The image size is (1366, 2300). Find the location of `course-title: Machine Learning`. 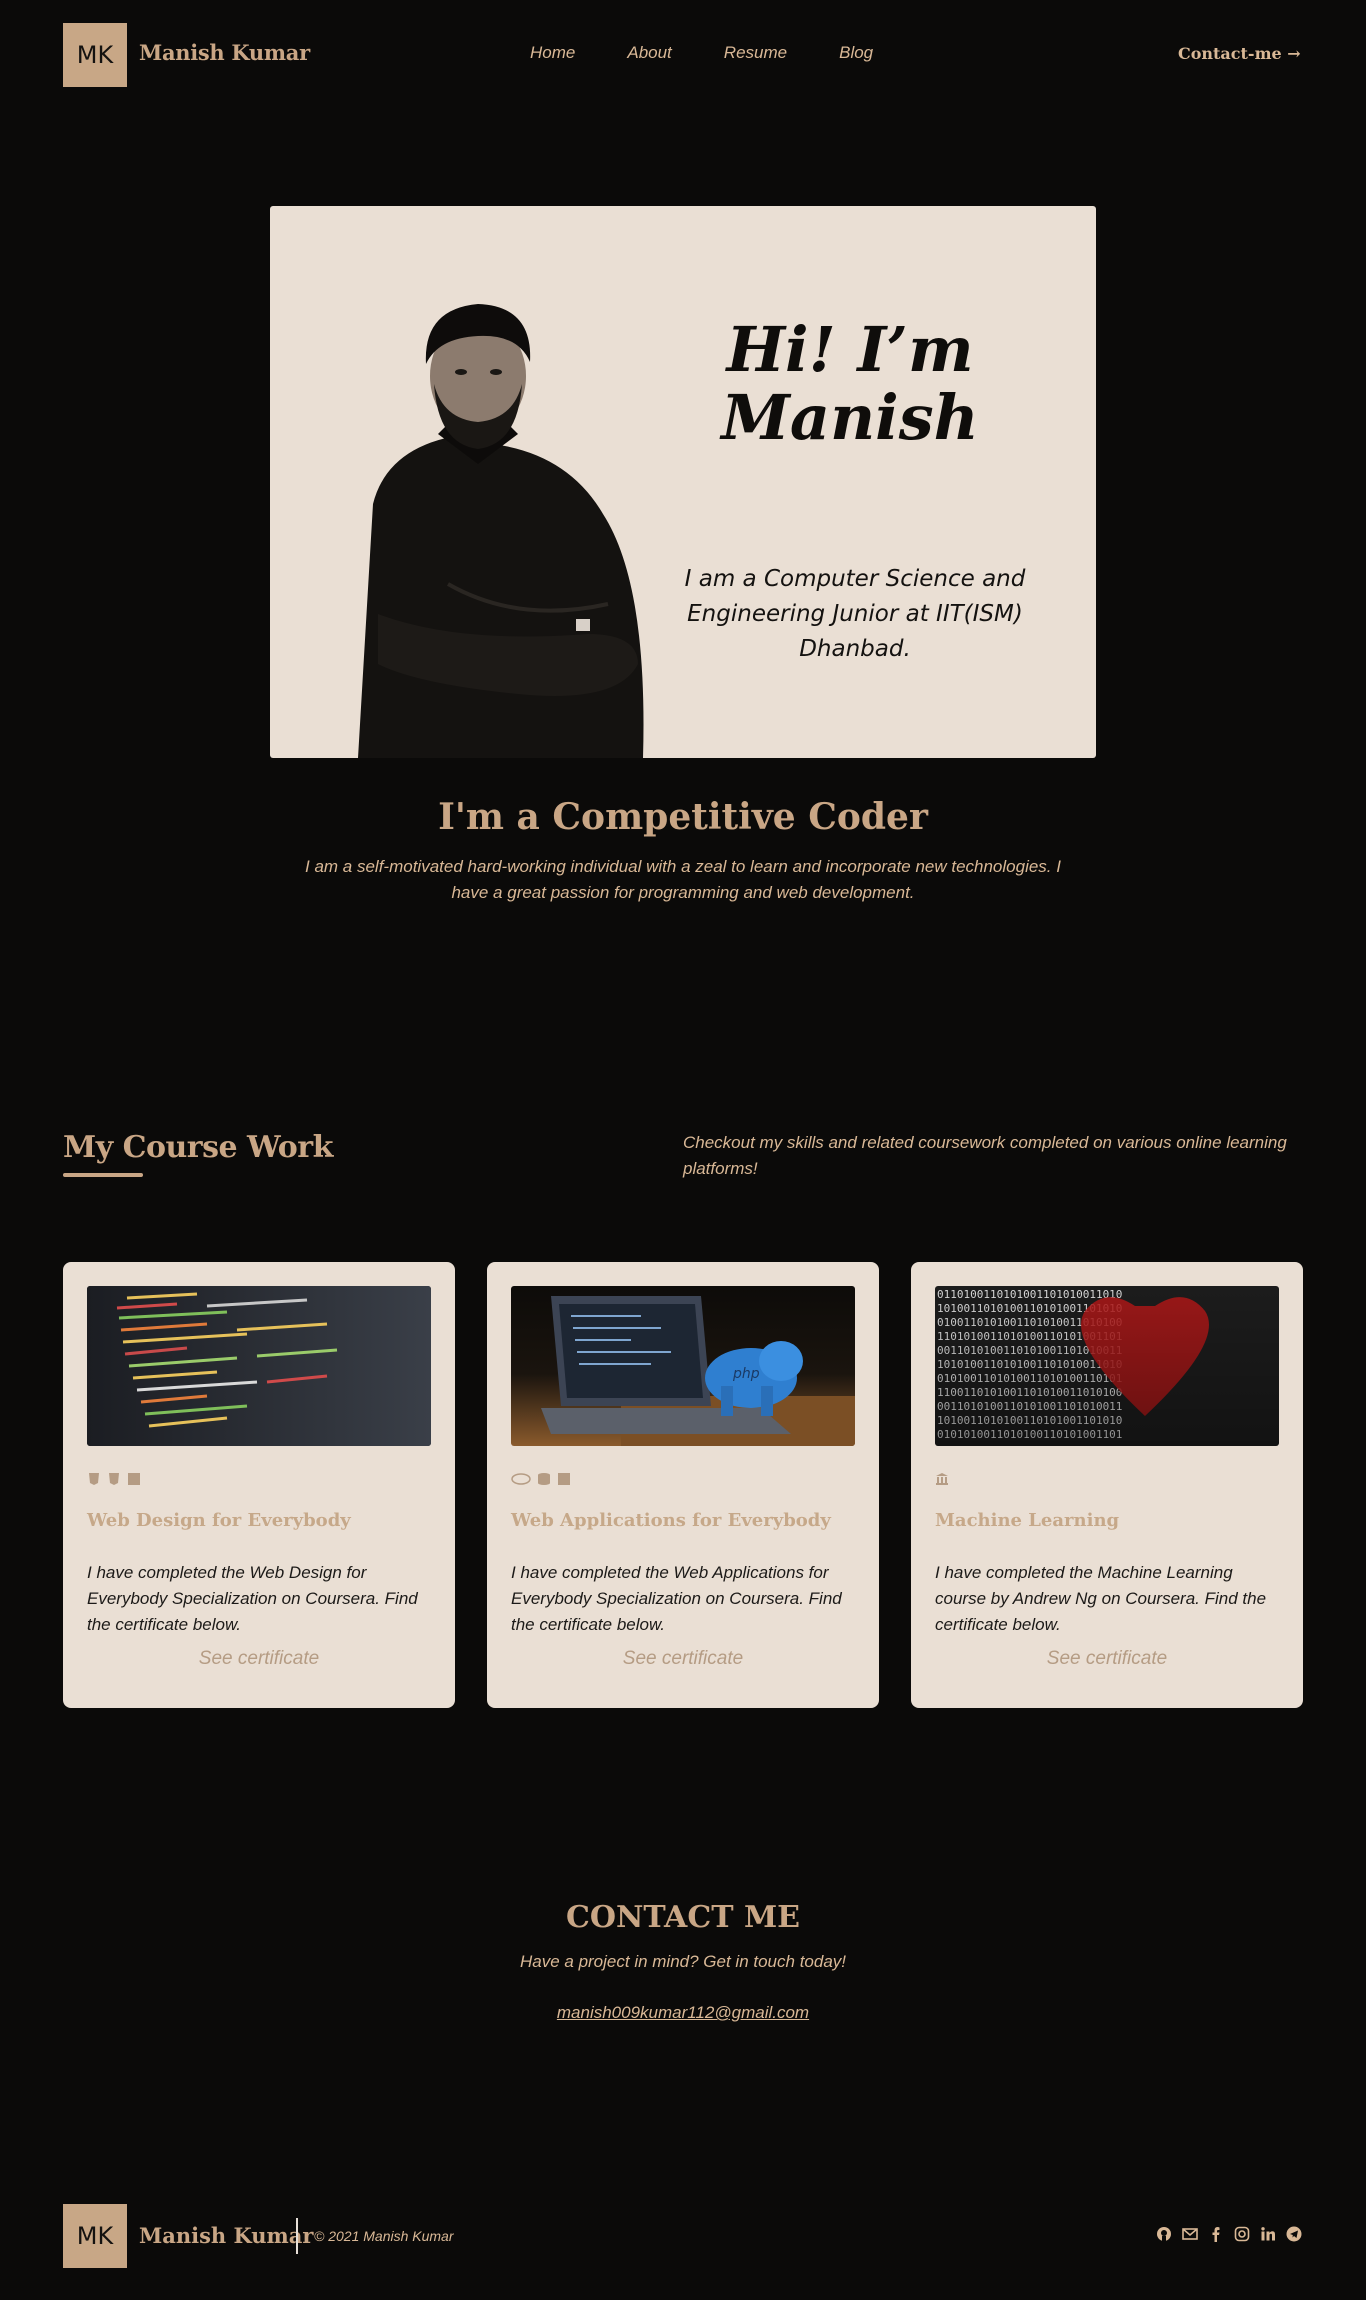

course-title: Machine Learning is located at coordinates (1027, 1520).